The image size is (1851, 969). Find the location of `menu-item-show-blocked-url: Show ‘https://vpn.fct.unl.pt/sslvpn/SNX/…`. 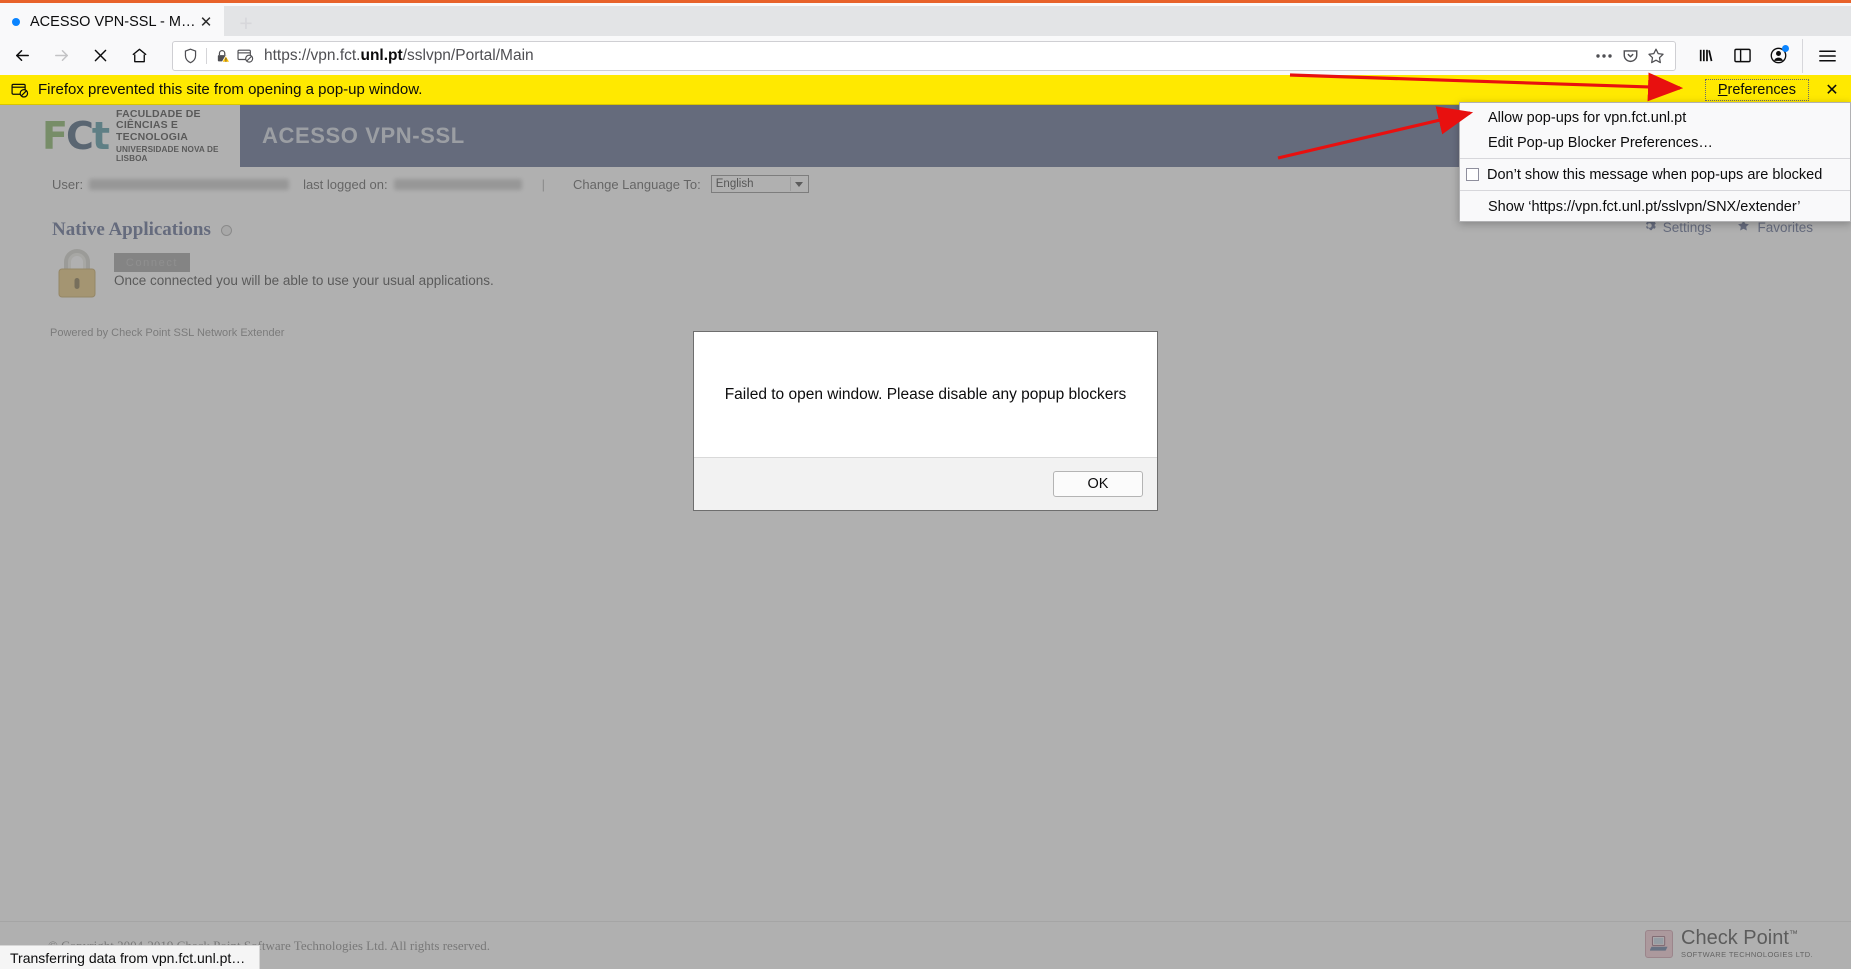

menu-item-show-blocked-url: Show ‘https://vpn.fct.unl.pt/sslvpn/SNX/… is located at coordinates (1655, 206).